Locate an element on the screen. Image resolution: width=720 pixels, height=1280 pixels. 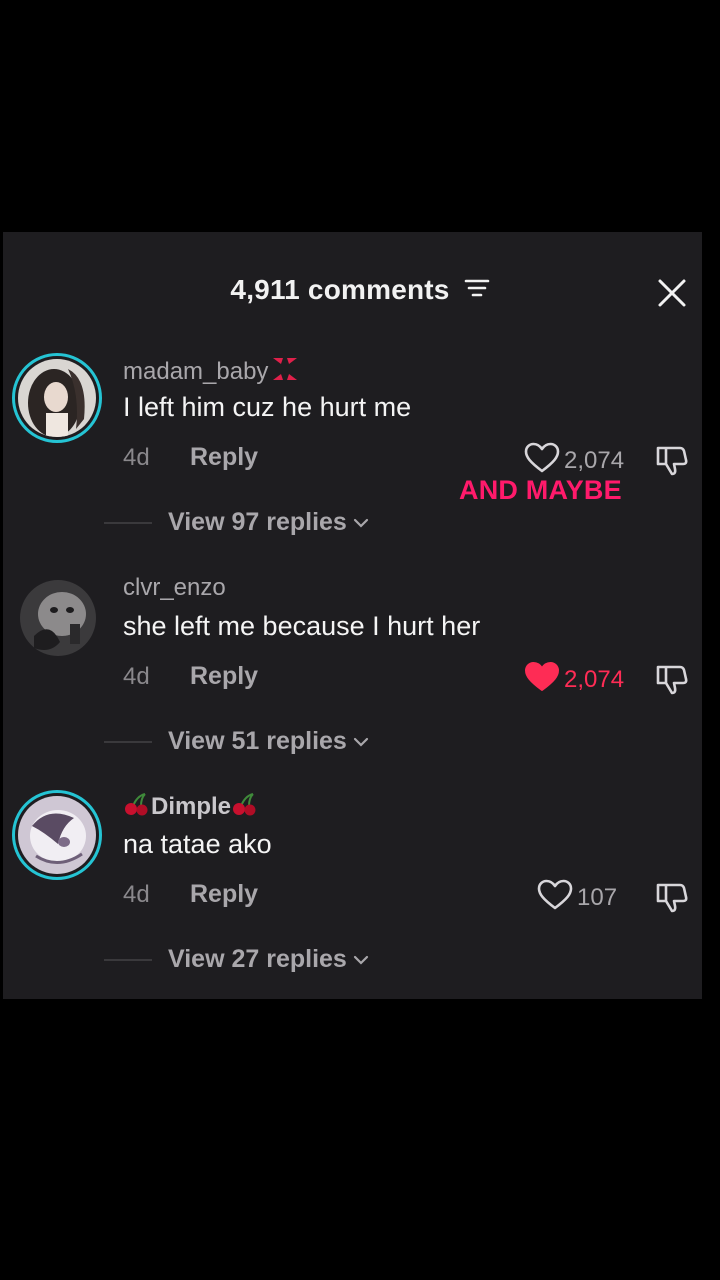
comment-text: she left me because I hurt her is located at coordinates (302, 626).